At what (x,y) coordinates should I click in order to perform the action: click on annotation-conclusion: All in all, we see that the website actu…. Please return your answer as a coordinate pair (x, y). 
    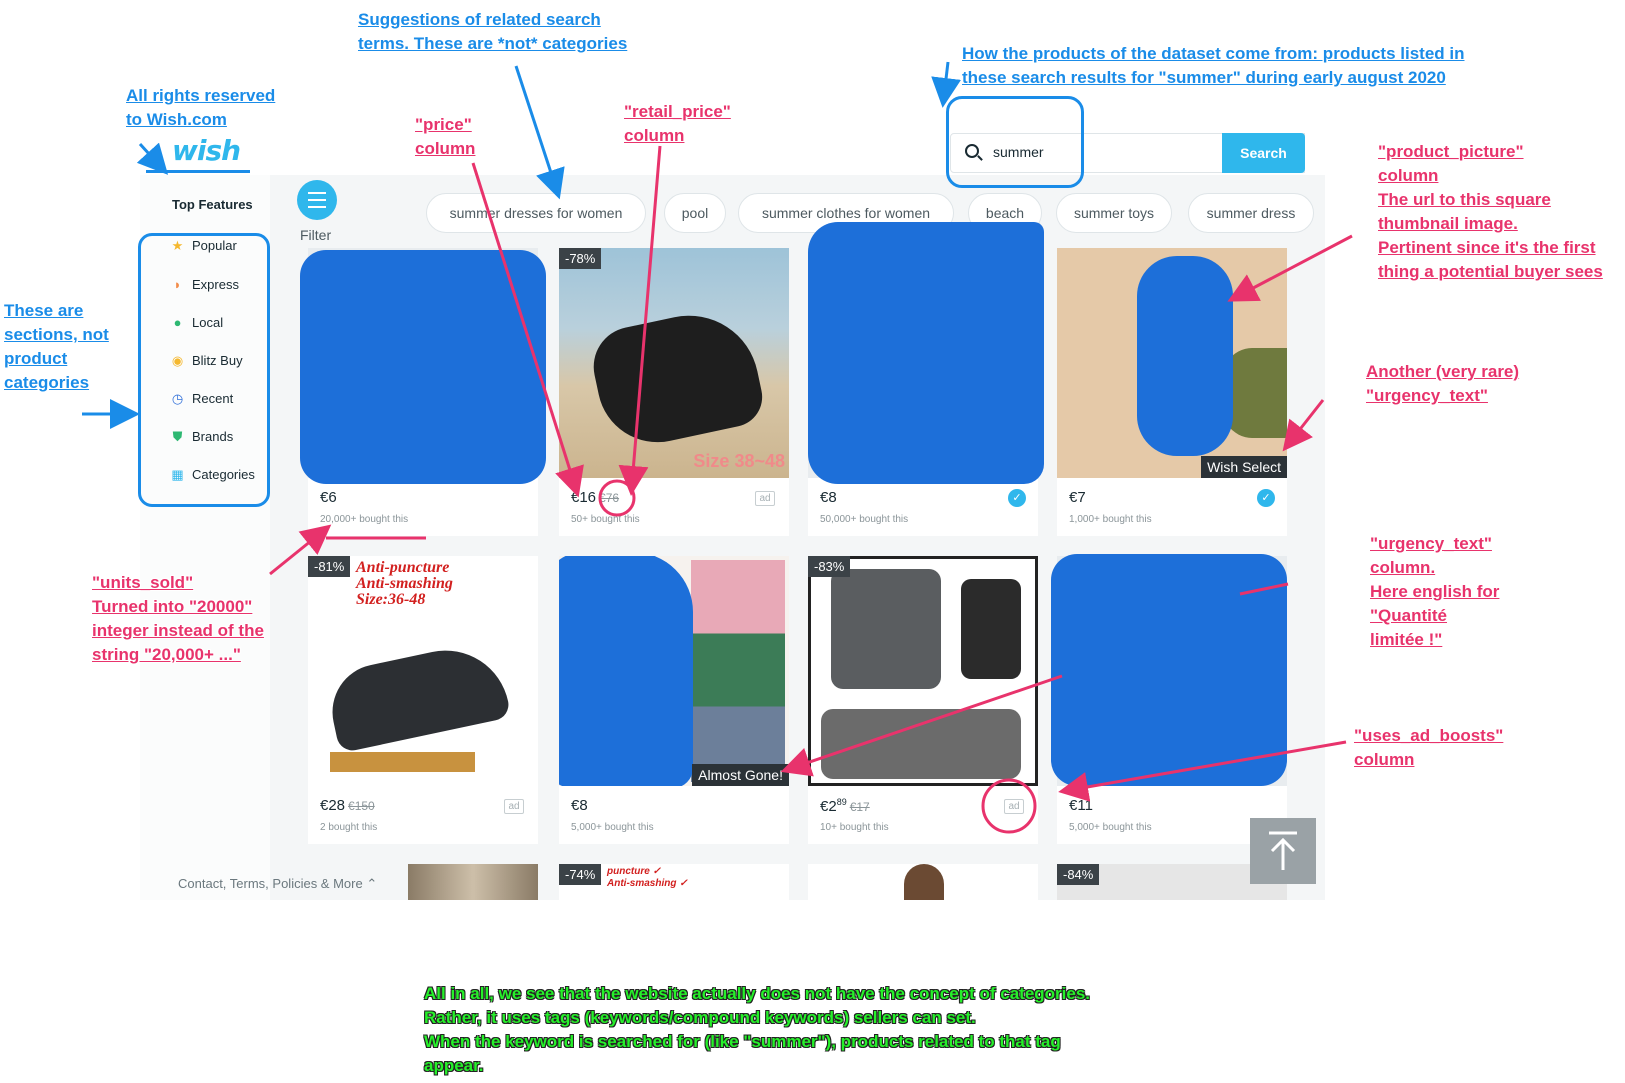
    Looking at the image, I should click on (757, 1029).